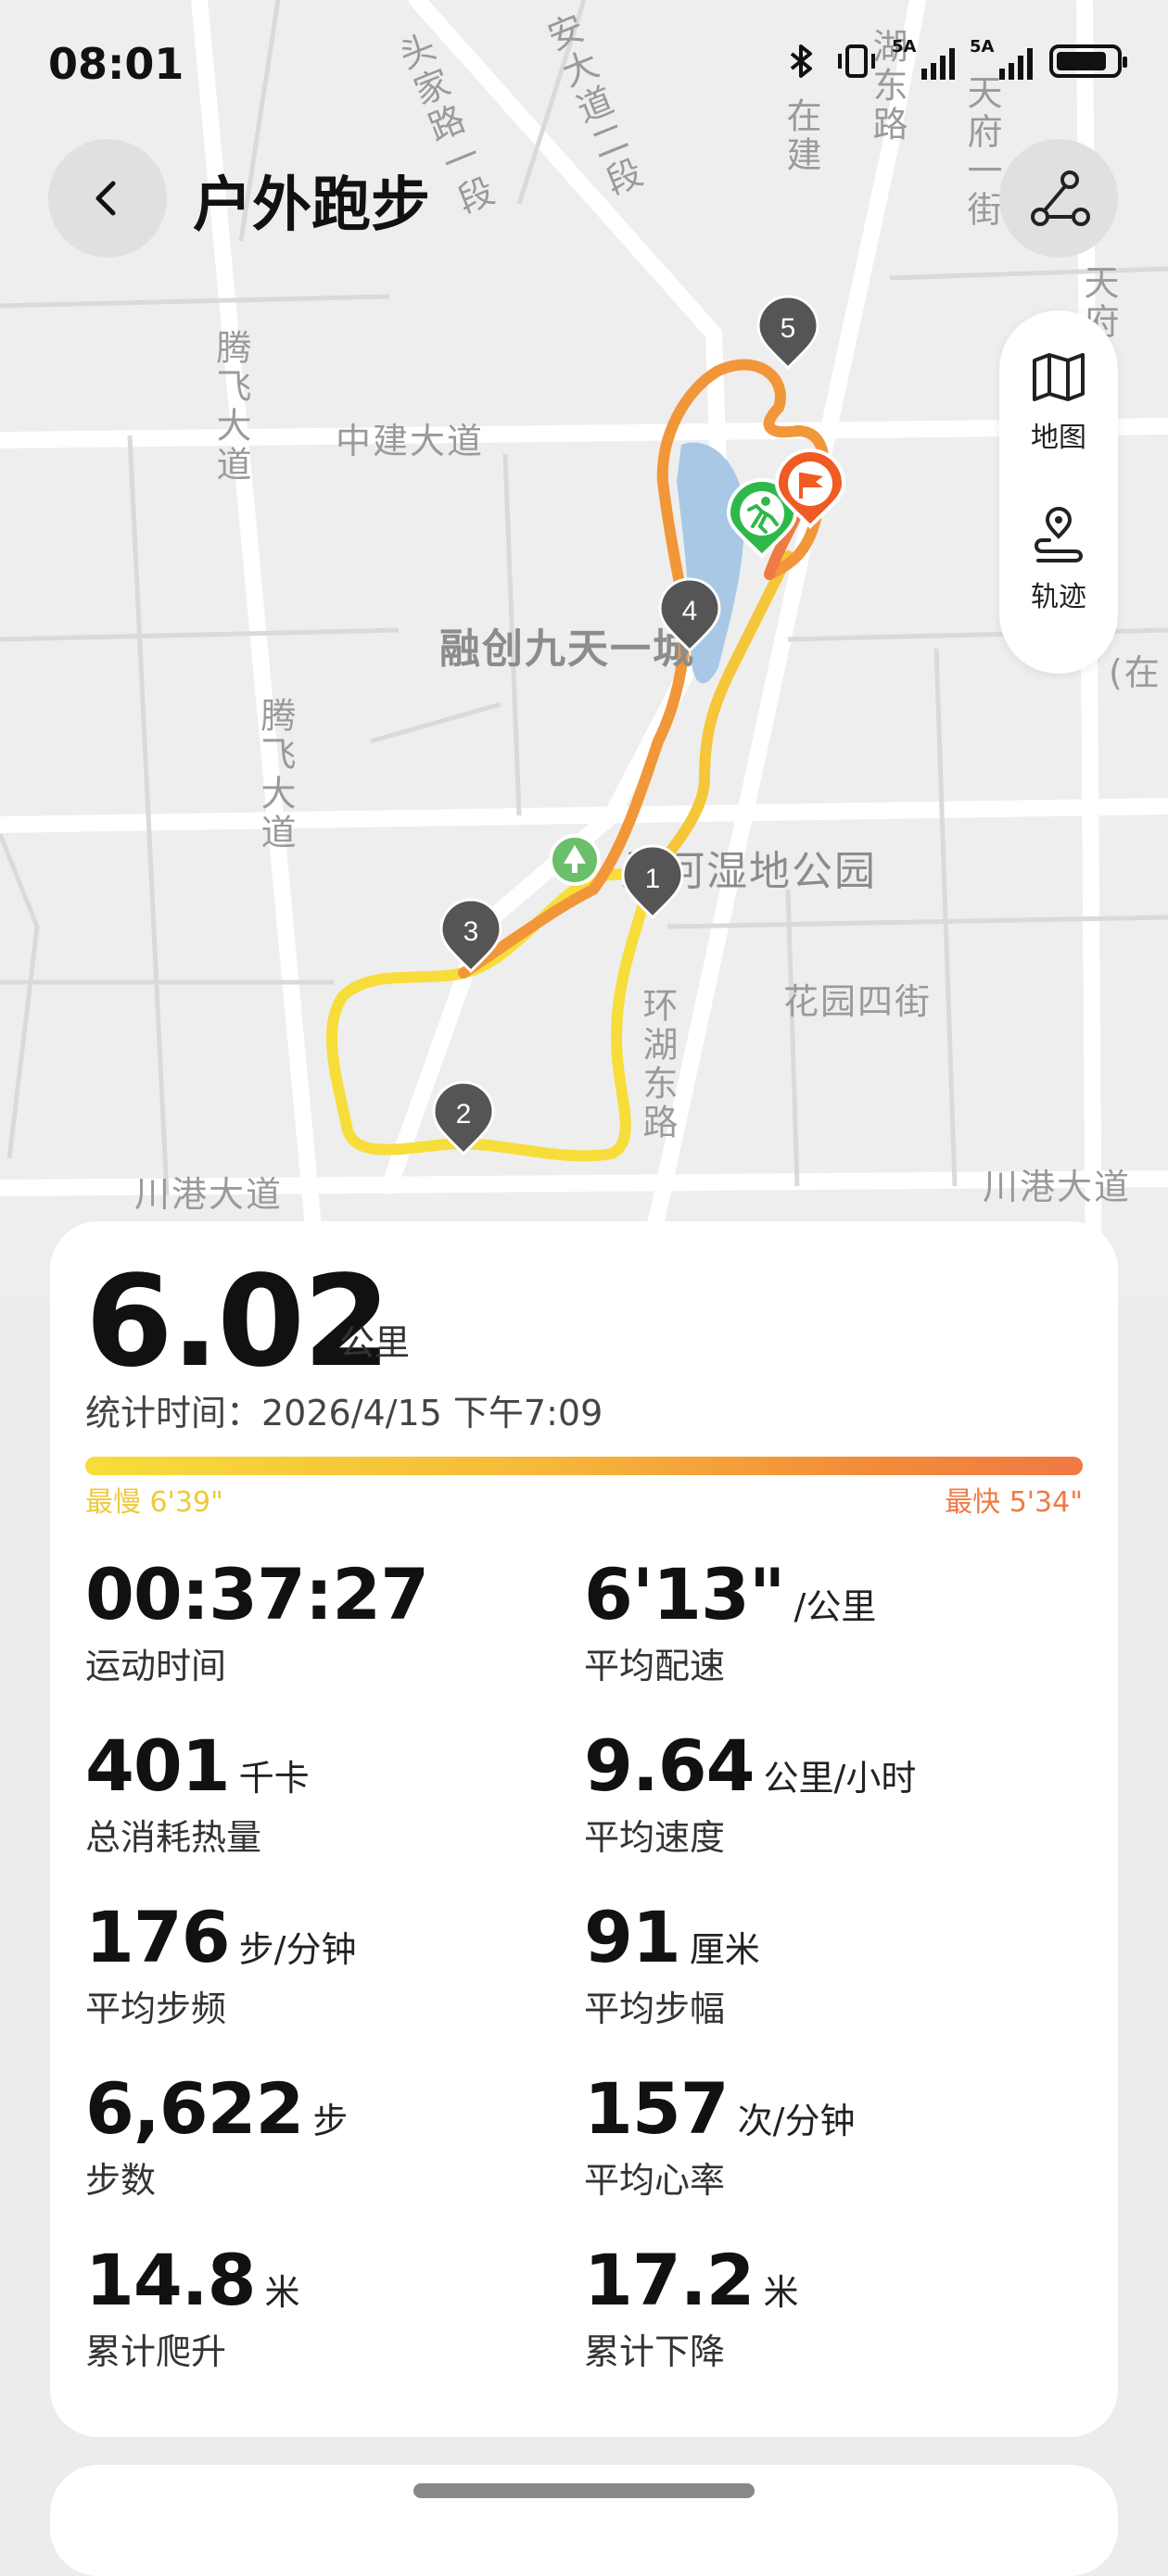  What do you see at coordinates (801, 61) in the screenshot?
I see `bluetooth-icon` at bounding box center [801, 61].